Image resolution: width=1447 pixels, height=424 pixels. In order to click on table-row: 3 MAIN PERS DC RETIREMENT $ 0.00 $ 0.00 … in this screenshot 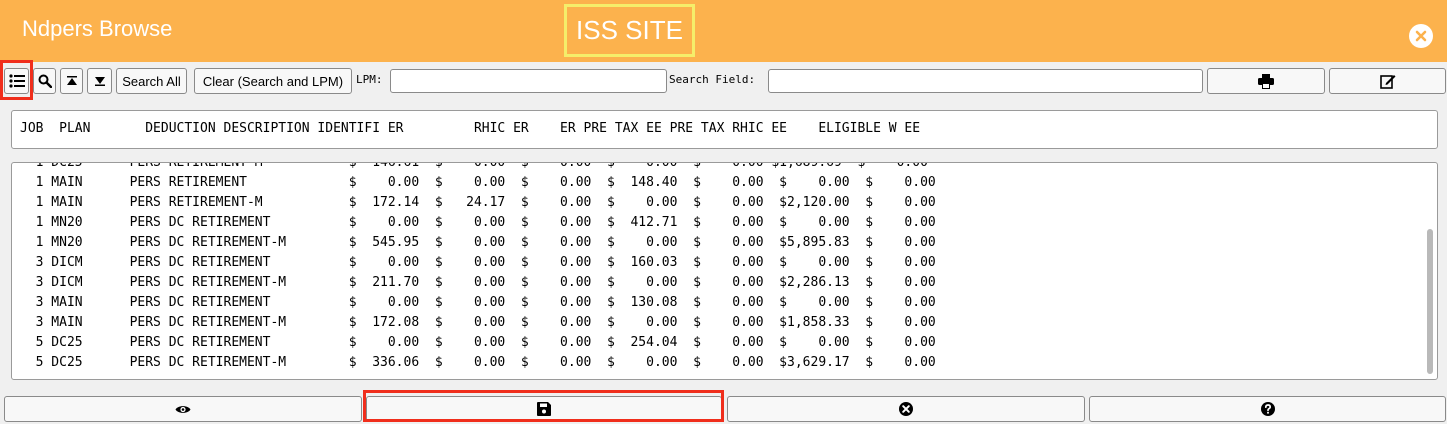, I will do `click(478, 303)`.